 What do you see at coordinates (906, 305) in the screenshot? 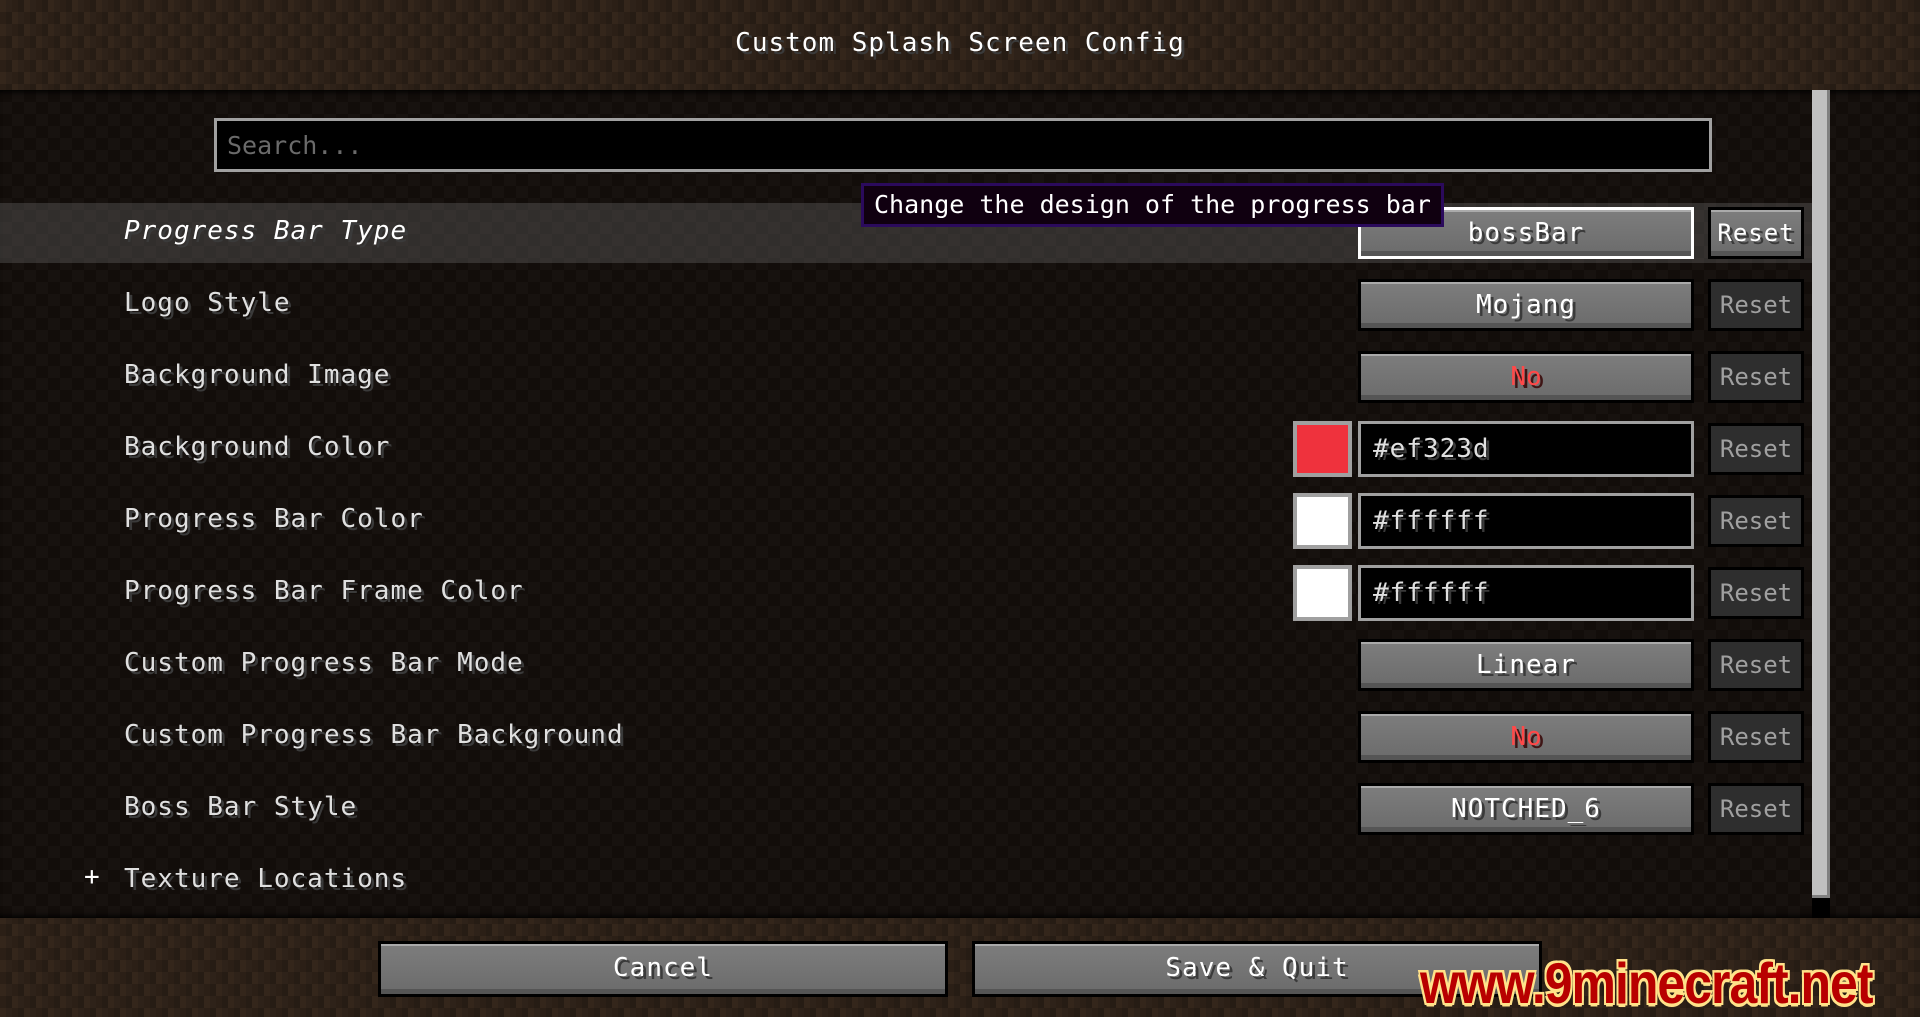
I see `config-row-logo-style: Logo Style Mojang Reset` at bounding box center [906, 305].